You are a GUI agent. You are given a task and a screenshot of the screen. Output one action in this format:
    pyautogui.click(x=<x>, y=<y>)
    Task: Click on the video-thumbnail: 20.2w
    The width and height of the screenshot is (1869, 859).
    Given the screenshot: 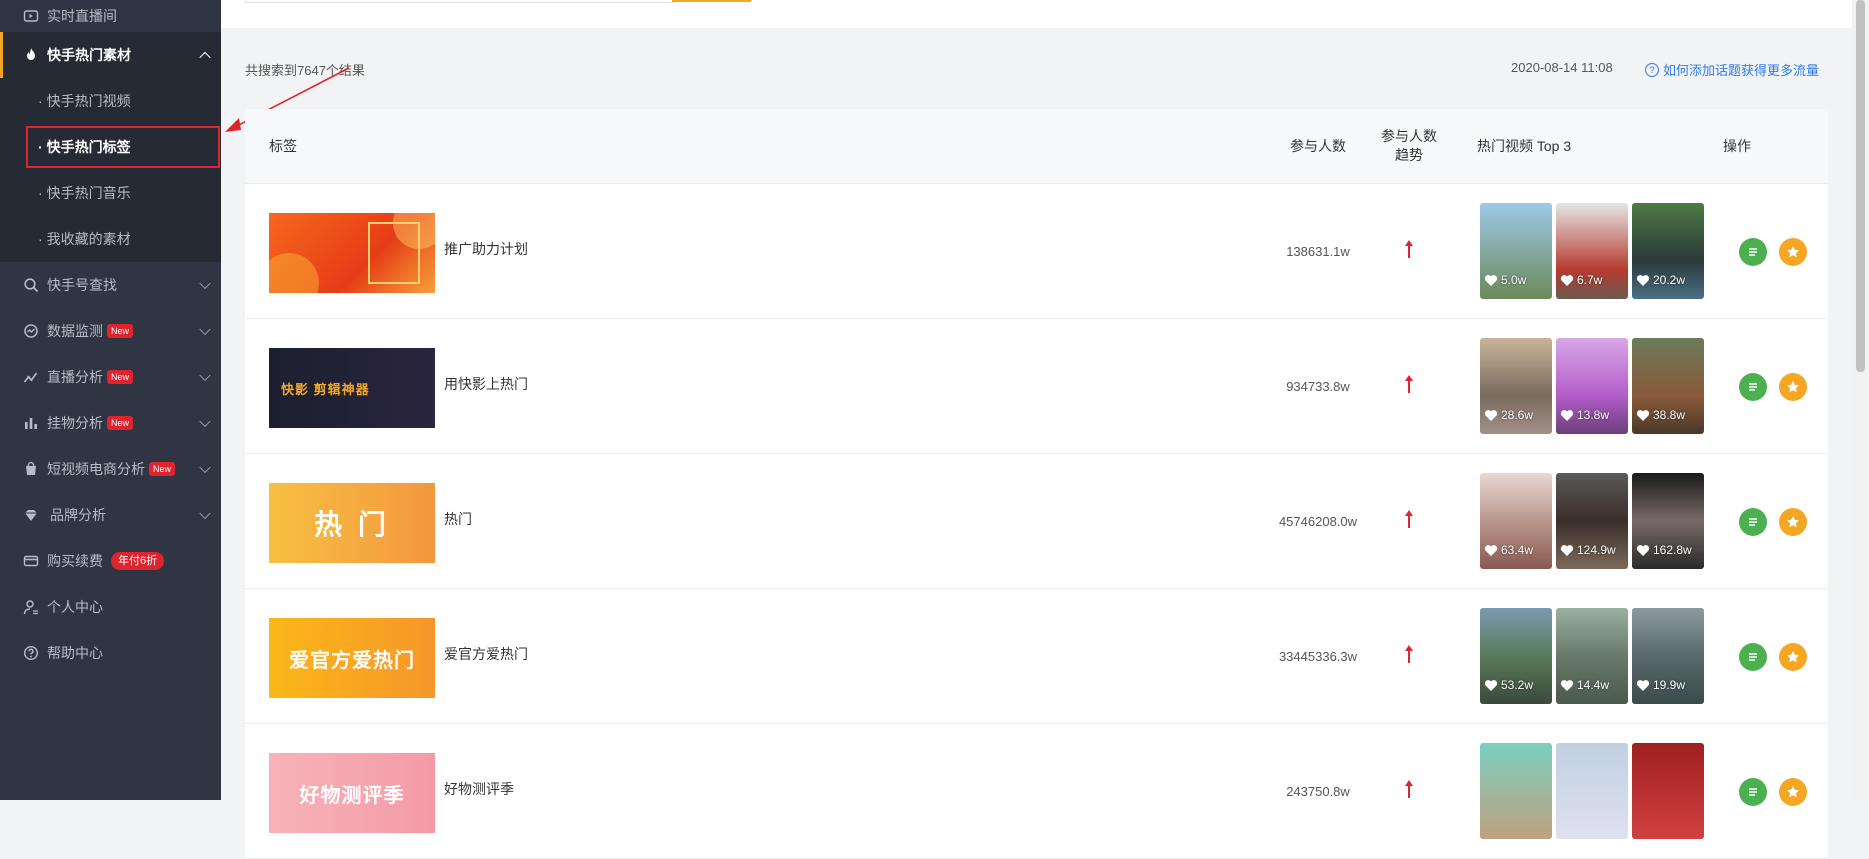 What is the action you would take?
    pyautogui.click(x=1668, y=251)
    